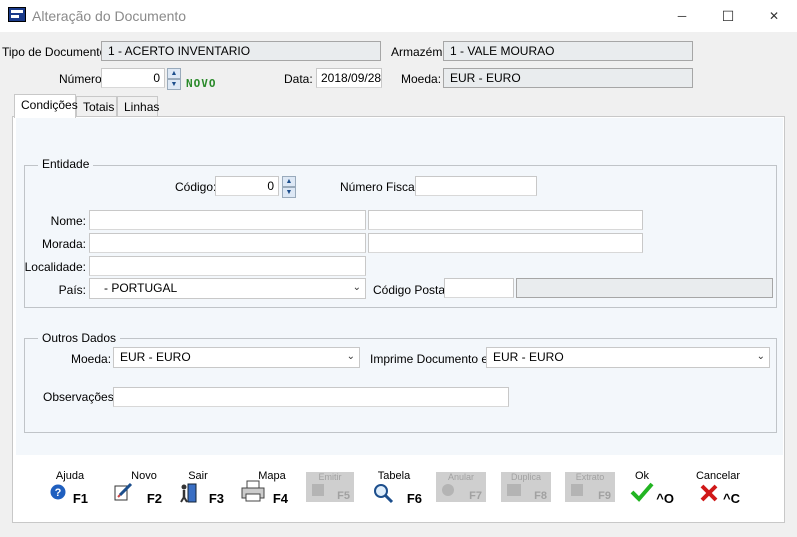 This screenshot has width=797, height=537. What do you see at coordinates (109, 16) in the screenshot?
I see `window-title: Alteração do Documento` at bounding box center [109, 16].